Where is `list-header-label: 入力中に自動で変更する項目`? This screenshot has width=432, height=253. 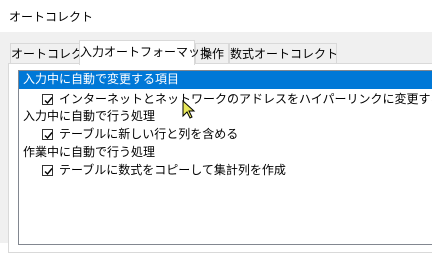
list-header-label: 入力中に自動で変更する項目 is located at coordinates (101, 79).